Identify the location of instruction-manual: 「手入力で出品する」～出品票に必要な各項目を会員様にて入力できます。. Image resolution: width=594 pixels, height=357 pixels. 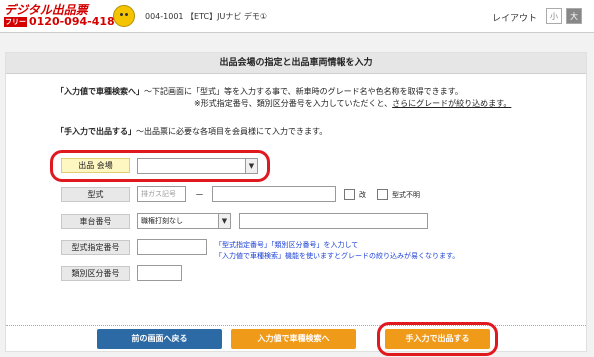
(191, 131).